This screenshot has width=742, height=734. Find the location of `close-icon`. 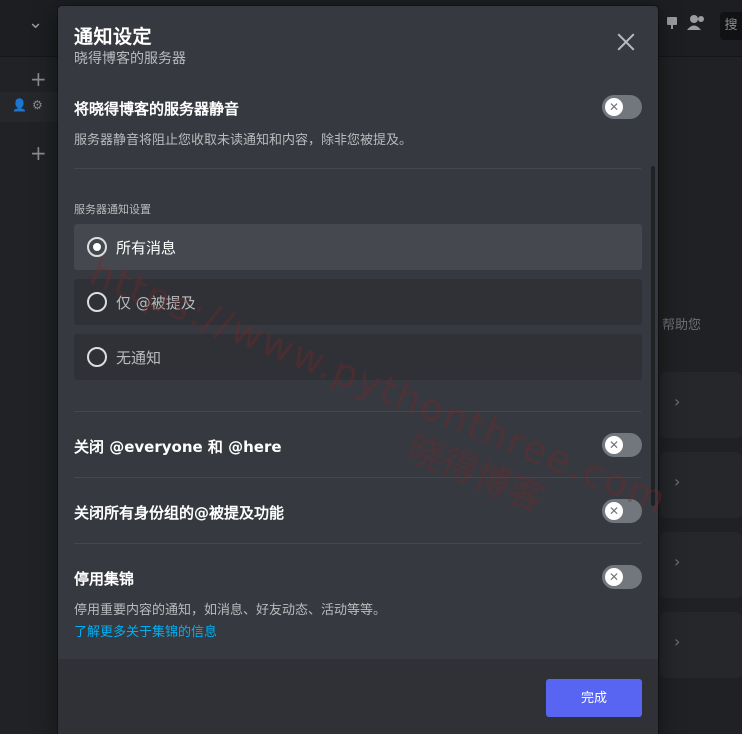

close-icon is located at coordinates (626, 42).